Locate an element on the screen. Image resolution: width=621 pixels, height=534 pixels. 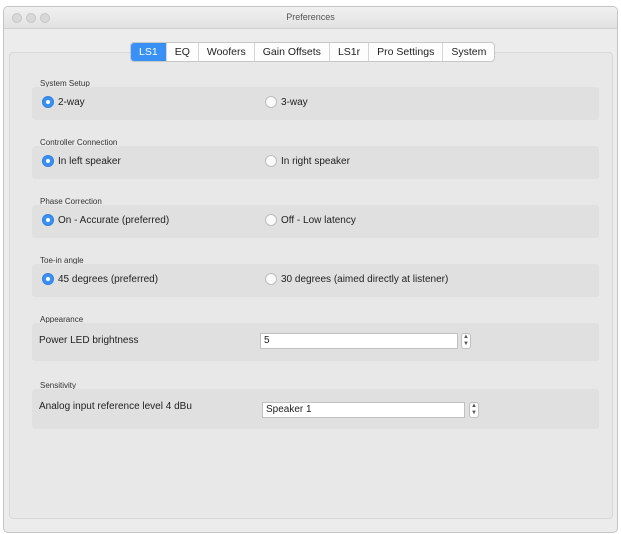
tab-ls1r: LS1r is located at coordinates (350, 52).